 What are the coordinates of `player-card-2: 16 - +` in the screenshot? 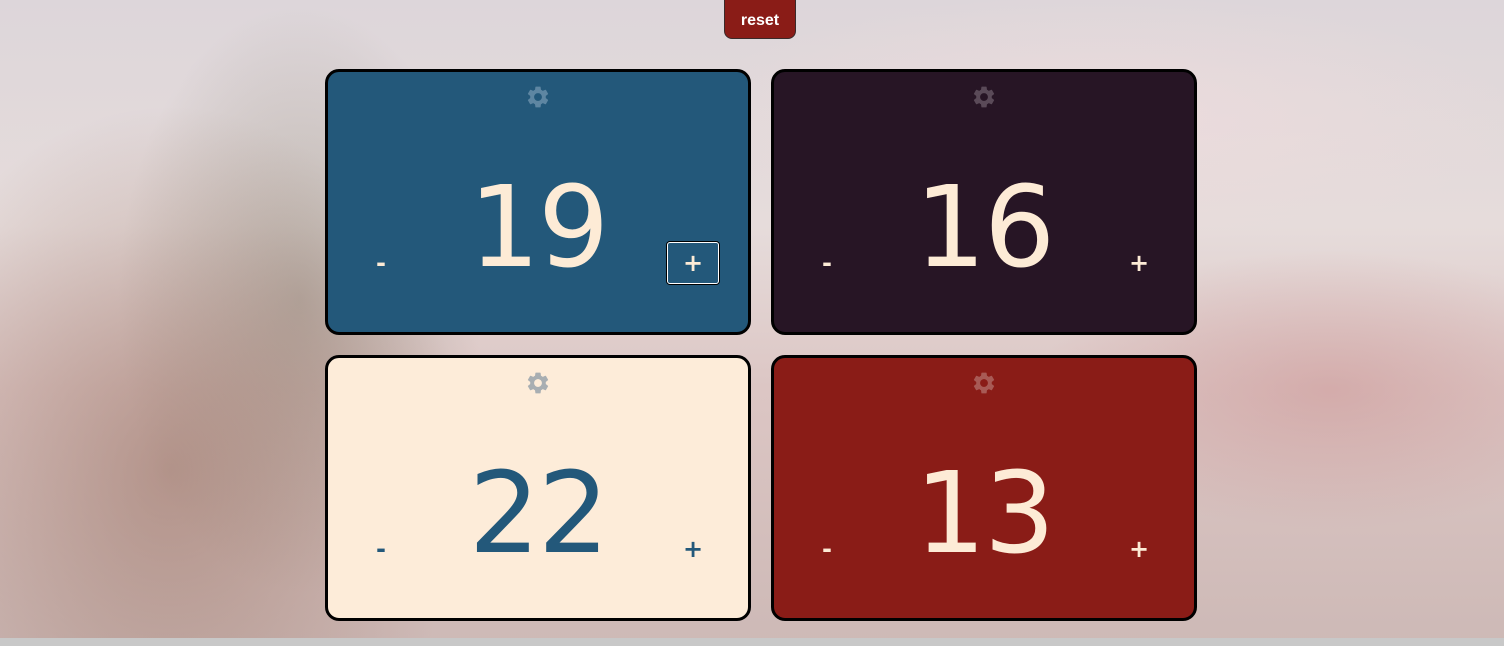 It's located at (984, 202).